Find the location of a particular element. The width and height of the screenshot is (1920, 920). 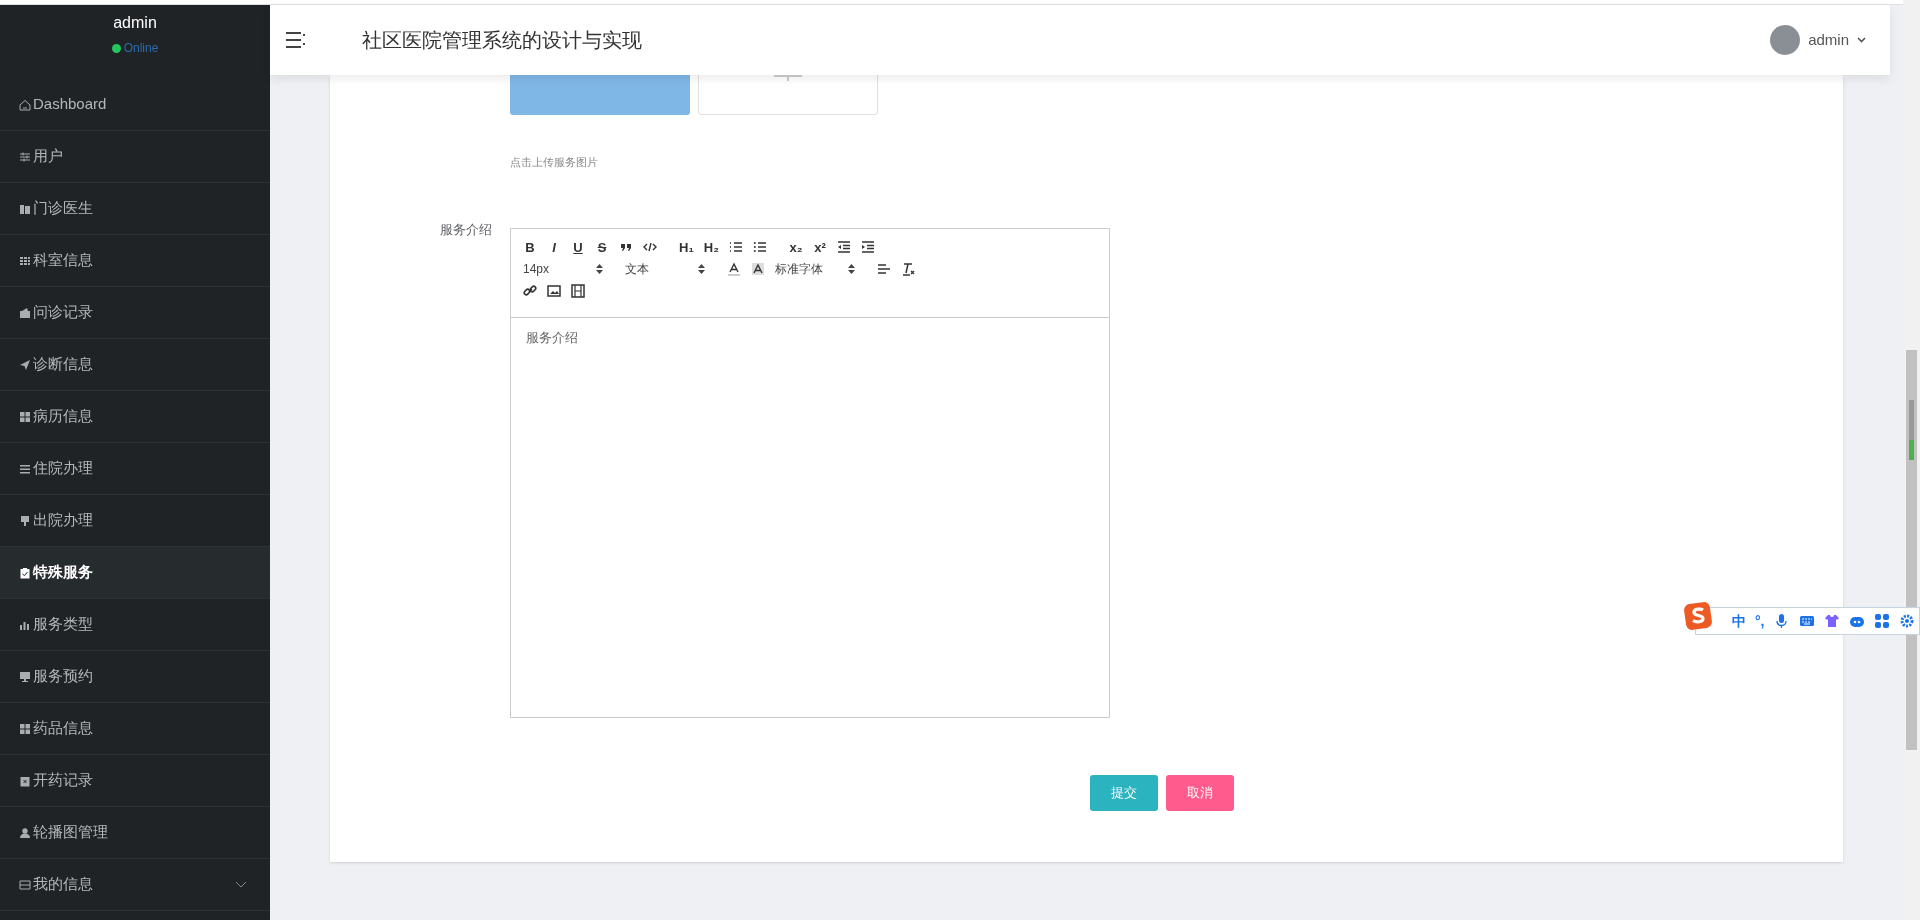

code-icon is located at coordinates (650, 247).